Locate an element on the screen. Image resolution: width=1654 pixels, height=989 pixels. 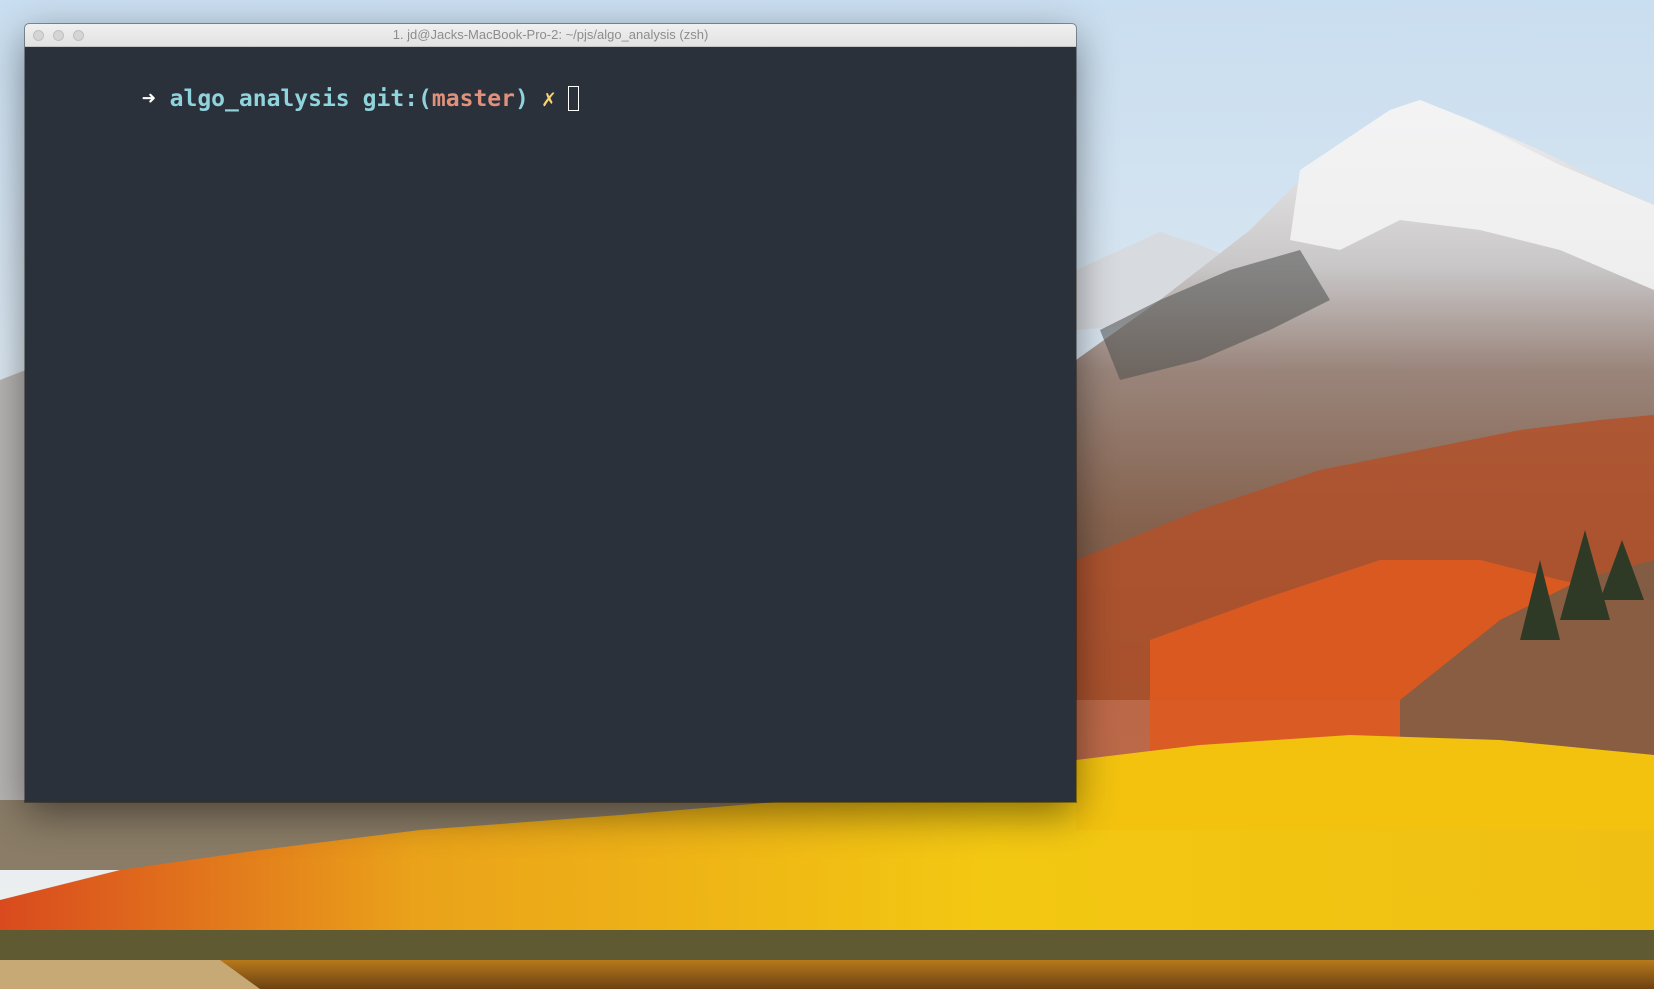
prompt-branch-paren-open: ( is located at coordinates (425, 99).